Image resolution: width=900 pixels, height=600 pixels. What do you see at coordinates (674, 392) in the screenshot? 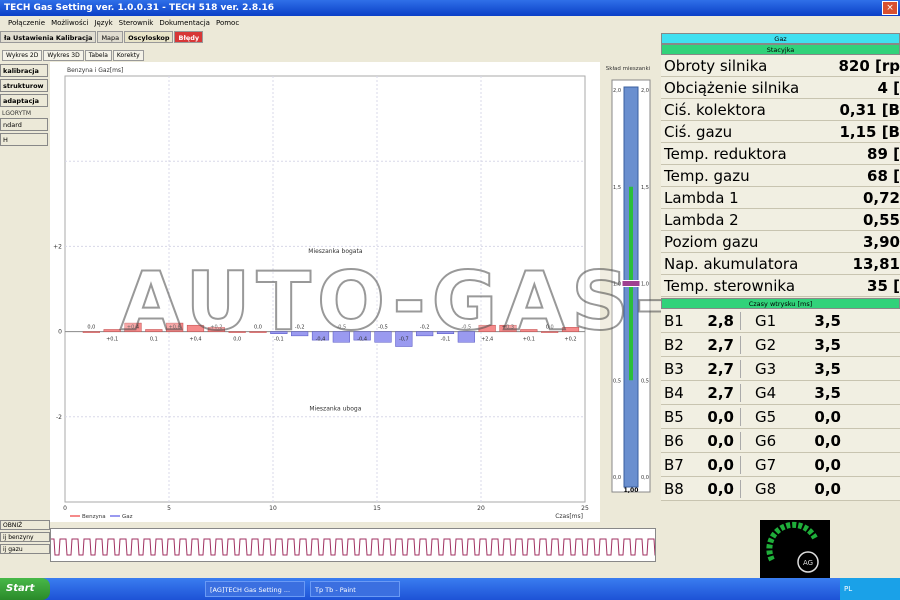
I see `petrol-injector-label: B4` at bounding box center [674, 392].